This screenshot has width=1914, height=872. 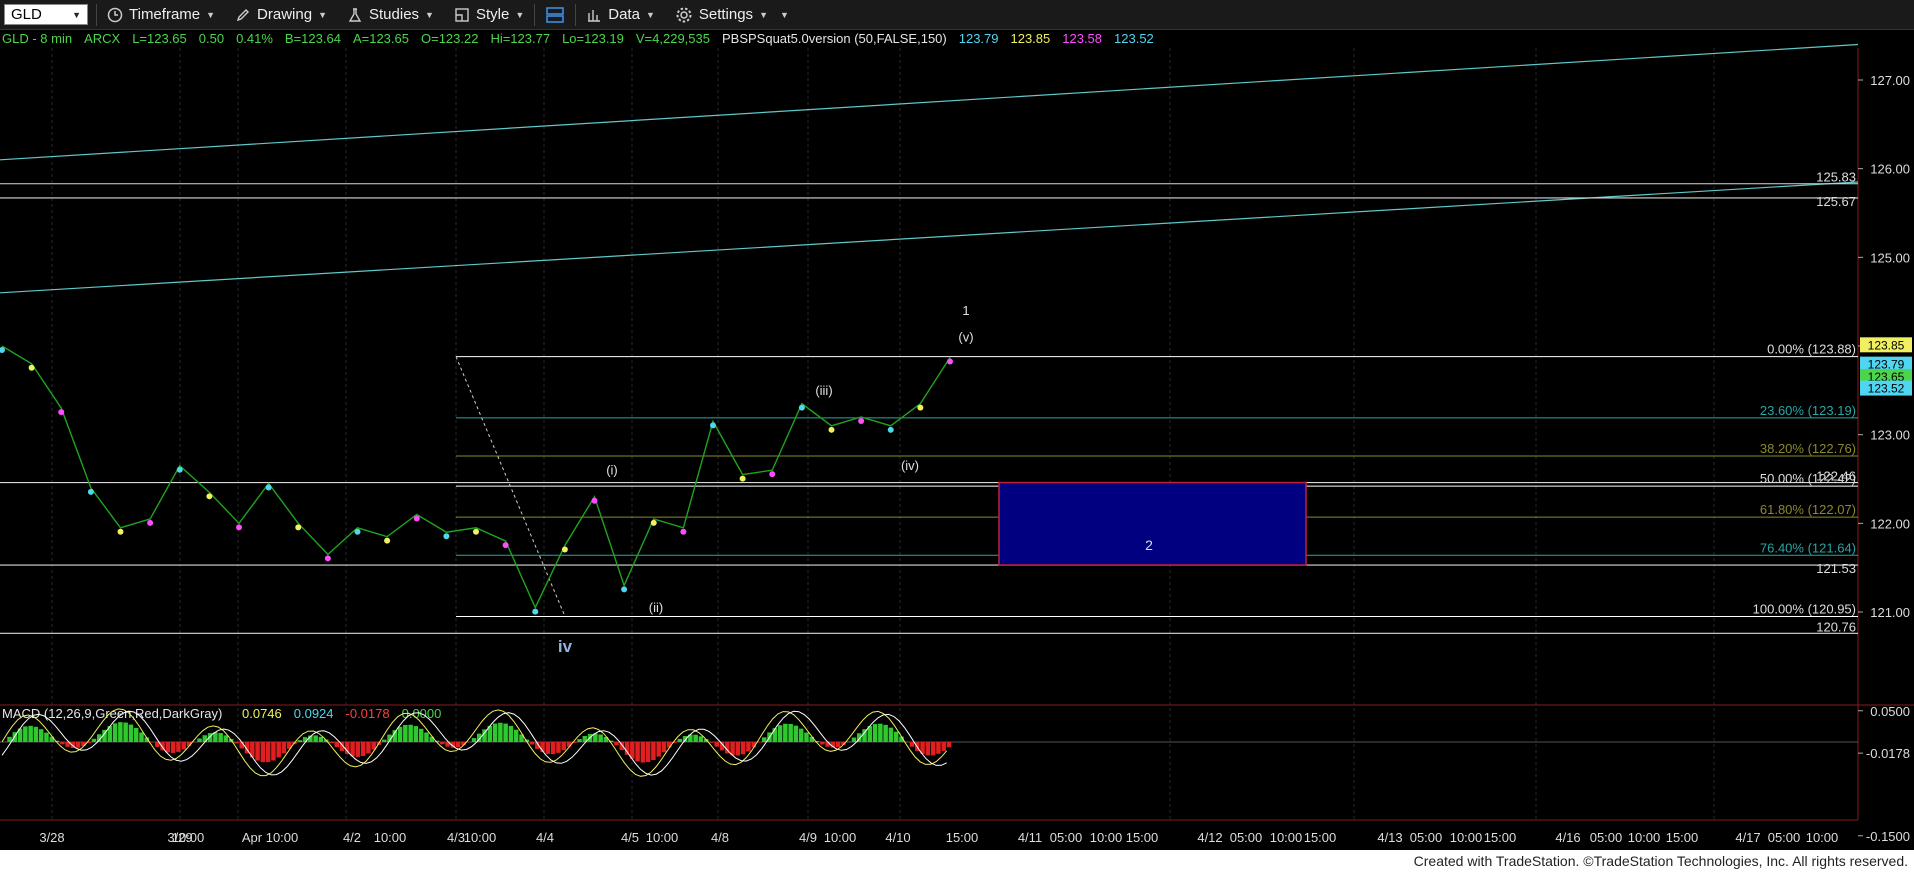 What do you see at coordinates (1836, 626) in the screenshot?
I see `price-label-4: 120.76` at bounding box center [1836, 626].